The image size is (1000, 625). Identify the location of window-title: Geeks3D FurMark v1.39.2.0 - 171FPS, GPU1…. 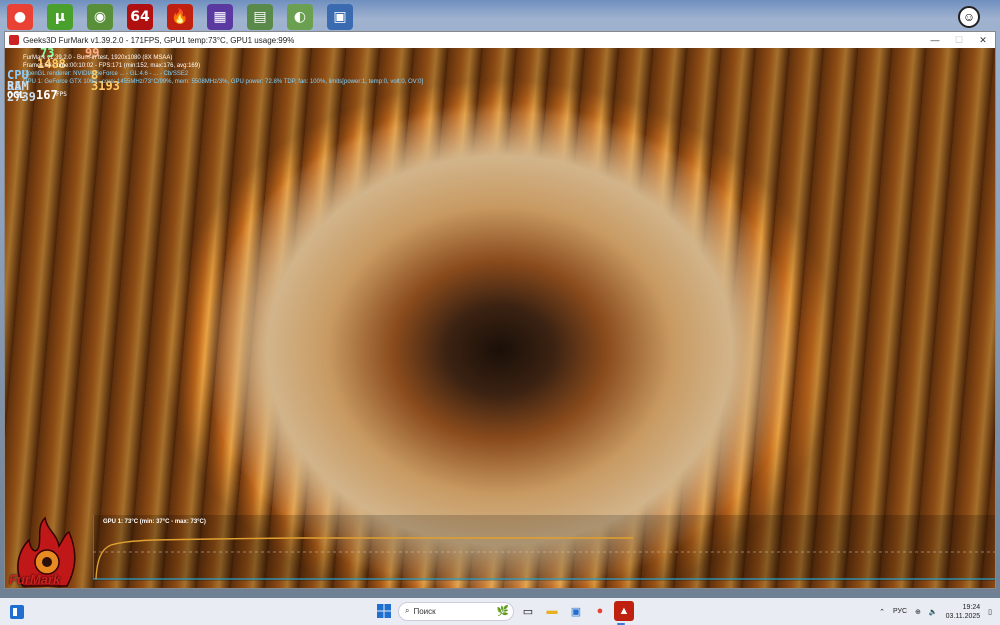
(159, 40).